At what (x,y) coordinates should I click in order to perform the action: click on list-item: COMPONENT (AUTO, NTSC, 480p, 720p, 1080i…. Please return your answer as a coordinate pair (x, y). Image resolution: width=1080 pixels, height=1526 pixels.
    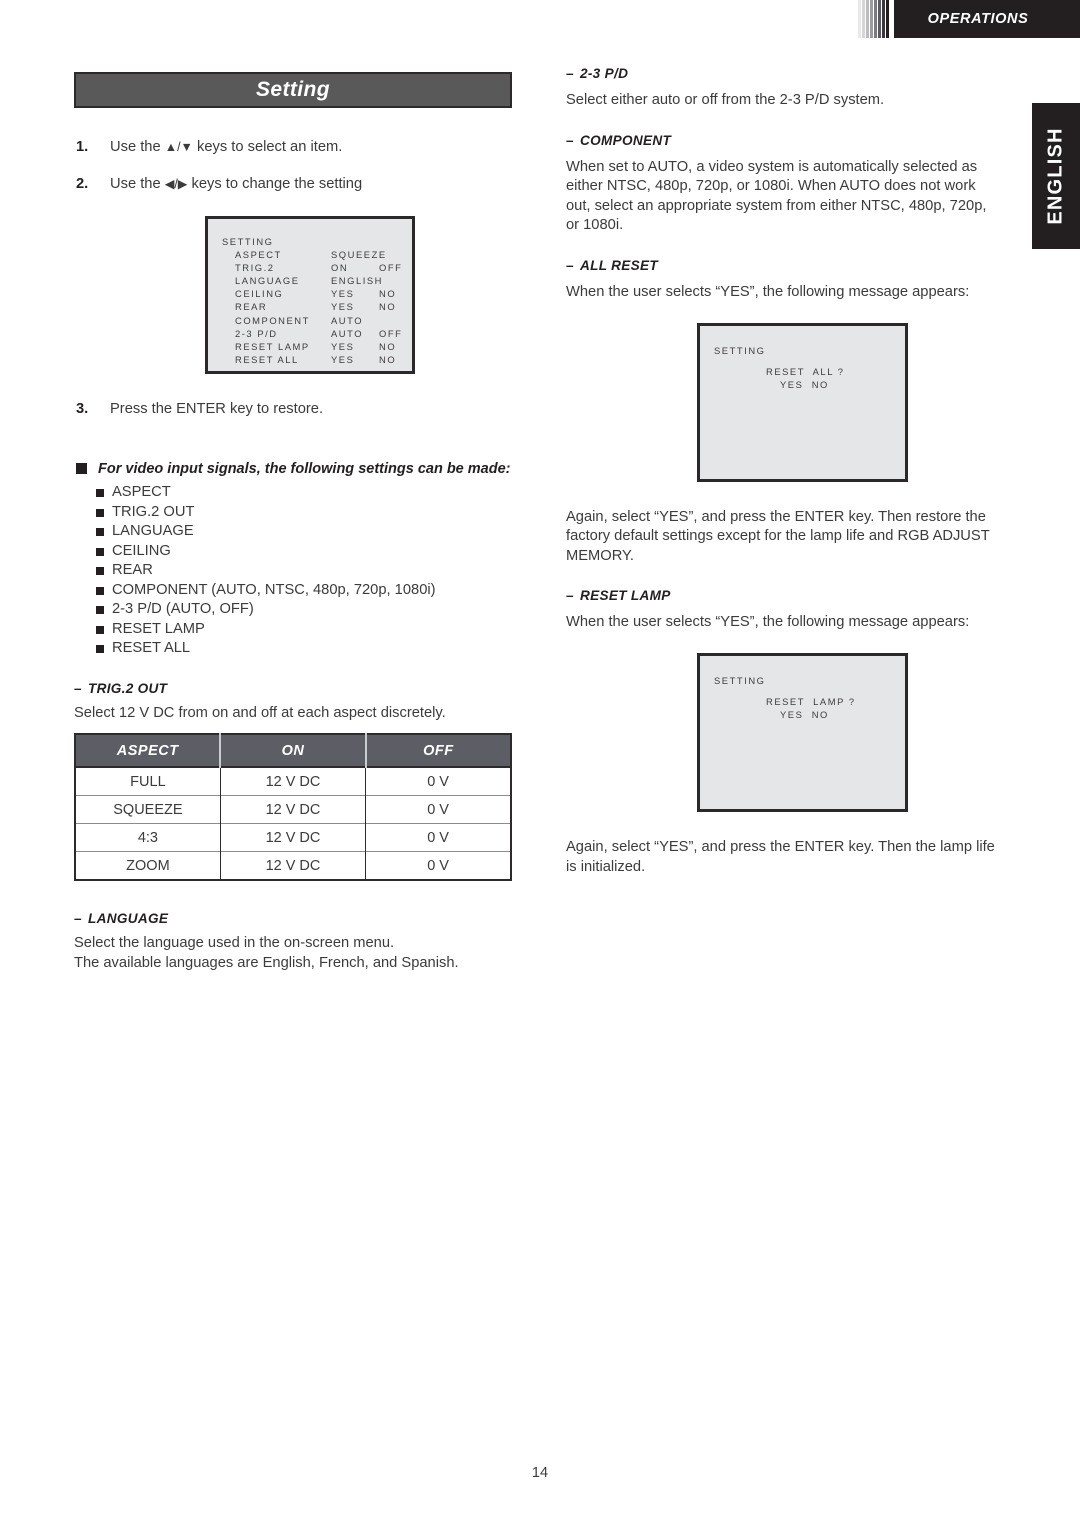
    Looking at the image, I should click on (294, 591).